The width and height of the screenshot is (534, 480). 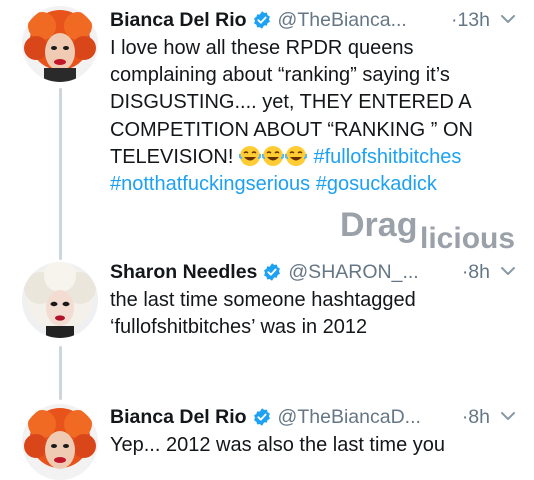 I want to click on hashtag-link: #notthatfuckingserious, so click(x=210, y=184).